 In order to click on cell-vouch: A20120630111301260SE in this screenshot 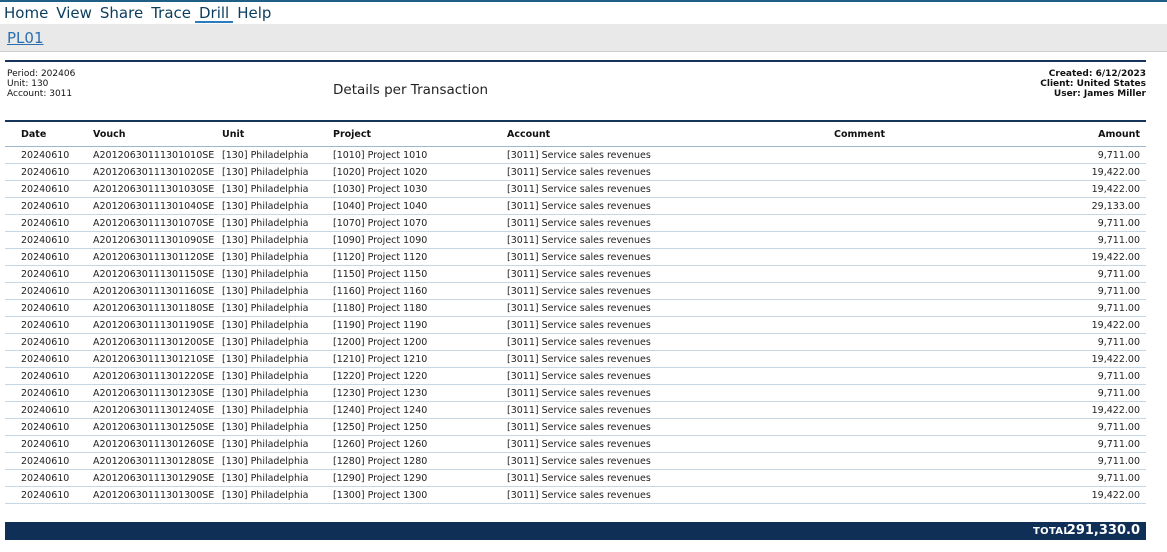, I will do `click(154, 444)`.